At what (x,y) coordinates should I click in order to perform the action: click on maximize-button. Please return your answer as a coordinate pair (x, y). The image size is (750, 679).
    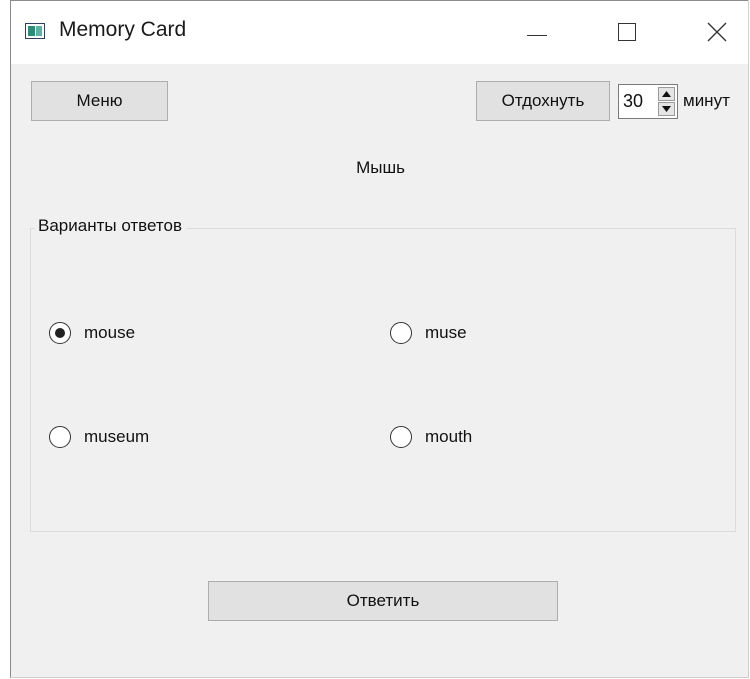
    Looking at the image, I should click on (627, 33).